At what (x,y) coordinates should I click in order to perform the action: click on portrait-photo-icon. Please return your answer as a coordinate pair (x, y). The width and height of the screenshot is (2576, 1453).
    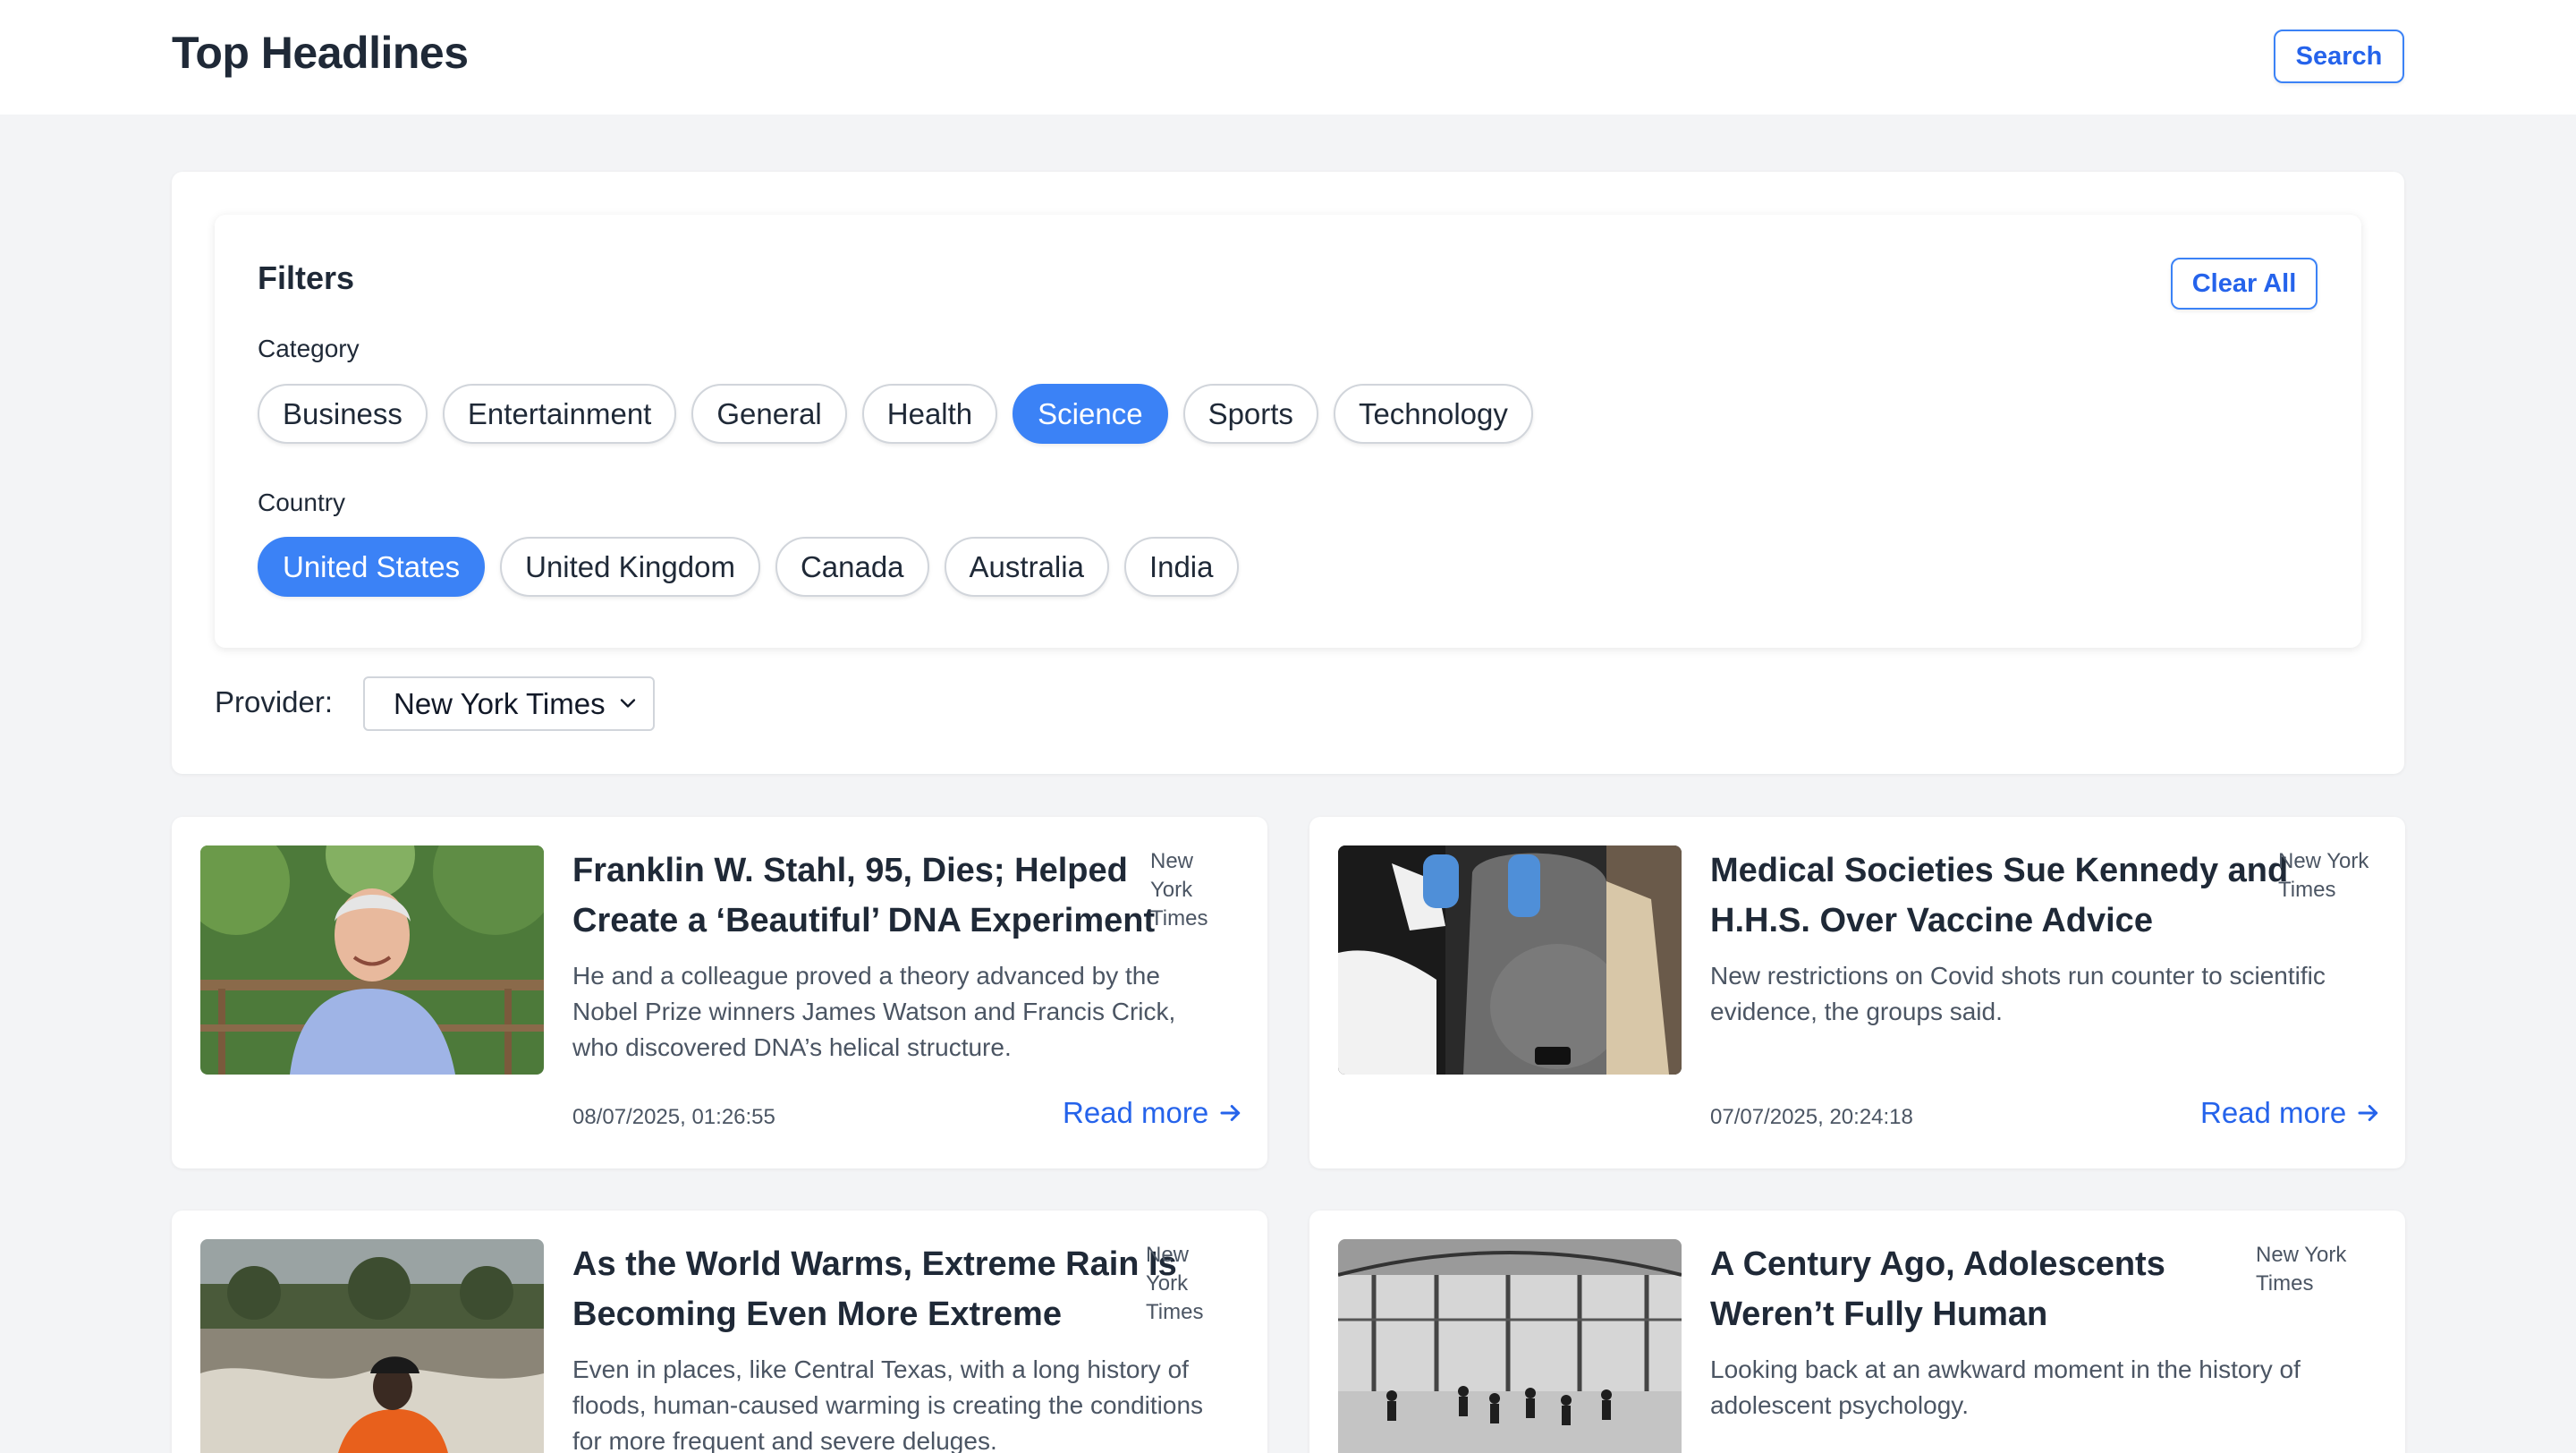
    Looking at the image, I should click on (372, 960).